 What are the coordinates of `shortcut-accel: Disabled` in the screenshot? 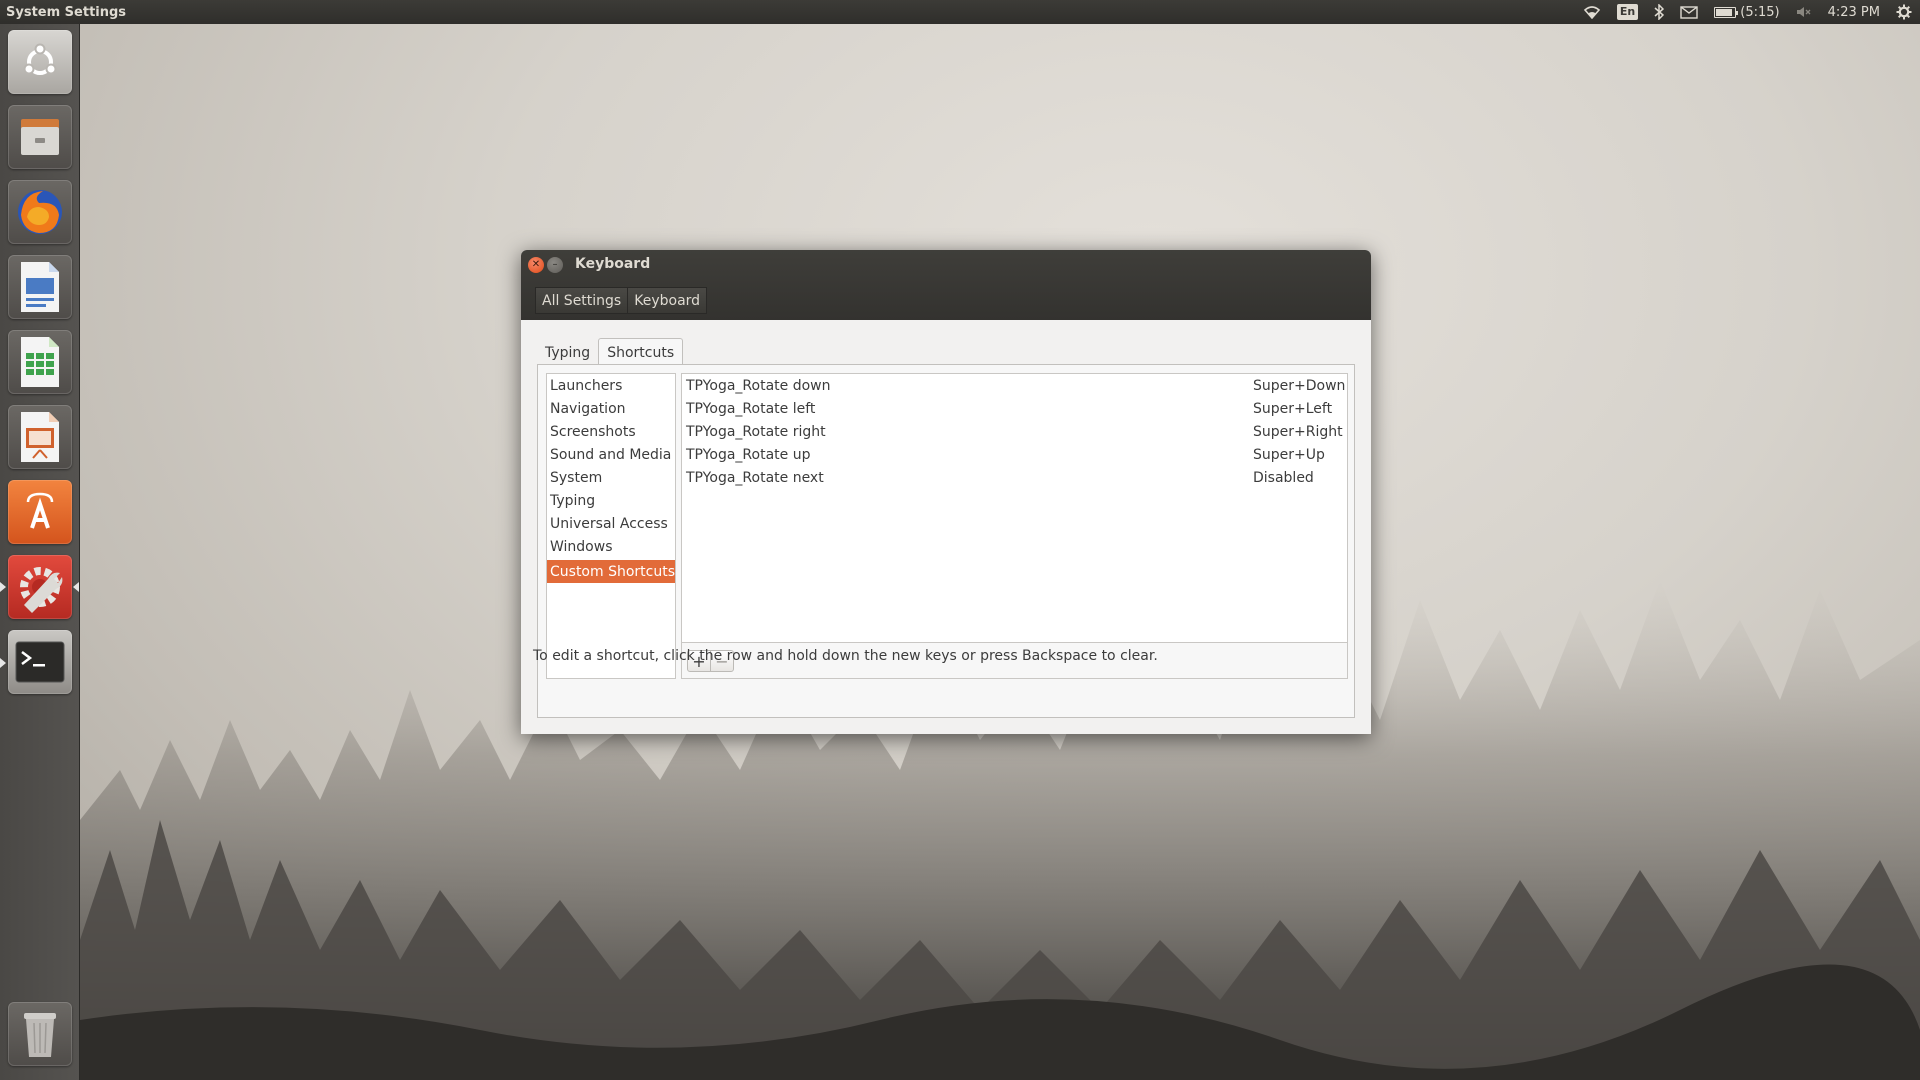 It's located at (1283, 477).